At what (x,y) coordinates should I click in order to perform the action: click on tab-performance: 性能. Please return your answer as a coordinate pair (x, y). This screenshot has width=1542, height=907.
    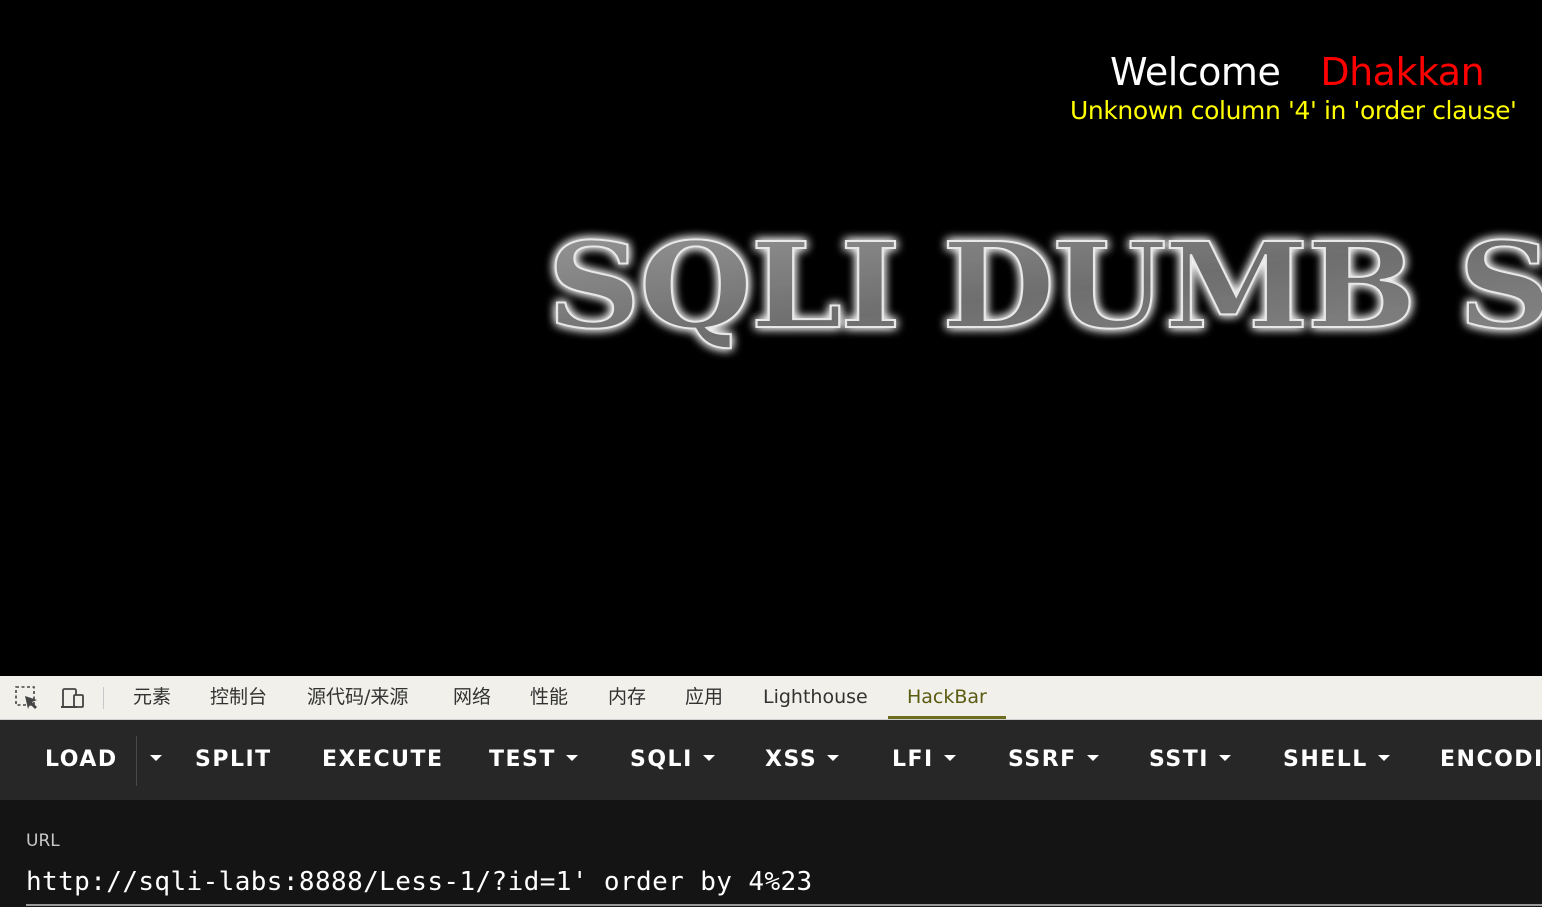
    Looking at the image, I should click on (549, 697).